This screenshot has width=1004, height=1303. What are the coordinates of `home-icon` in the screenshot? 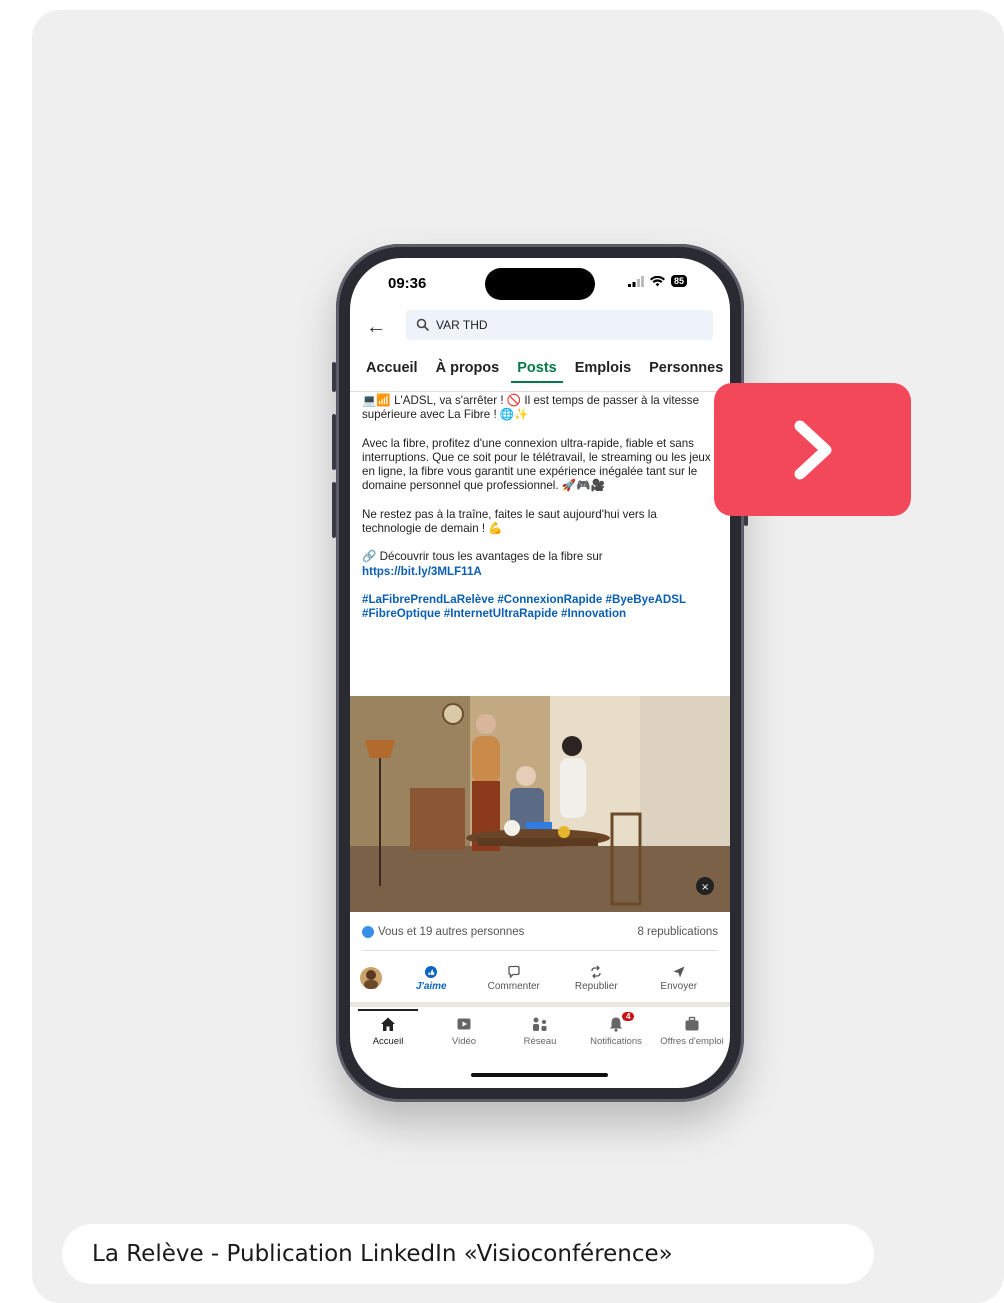 It's located at (388, 1024).